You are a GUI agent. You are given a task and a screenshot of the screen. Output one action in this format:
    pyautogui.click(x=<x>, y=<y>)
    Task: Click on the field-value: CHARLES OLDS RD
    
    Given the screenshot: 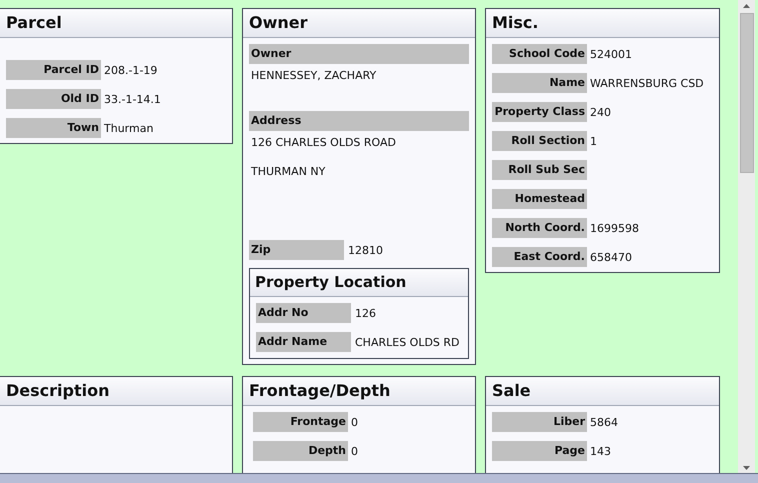 What is the action you would take?
    pyautogui.click(x=407, y=342)
    